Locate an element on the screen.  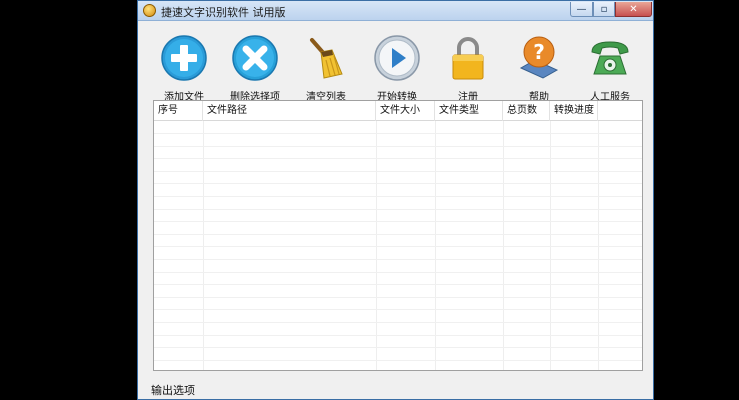
start-convert-button: 开始转换 is located at coordinates (397, 66).